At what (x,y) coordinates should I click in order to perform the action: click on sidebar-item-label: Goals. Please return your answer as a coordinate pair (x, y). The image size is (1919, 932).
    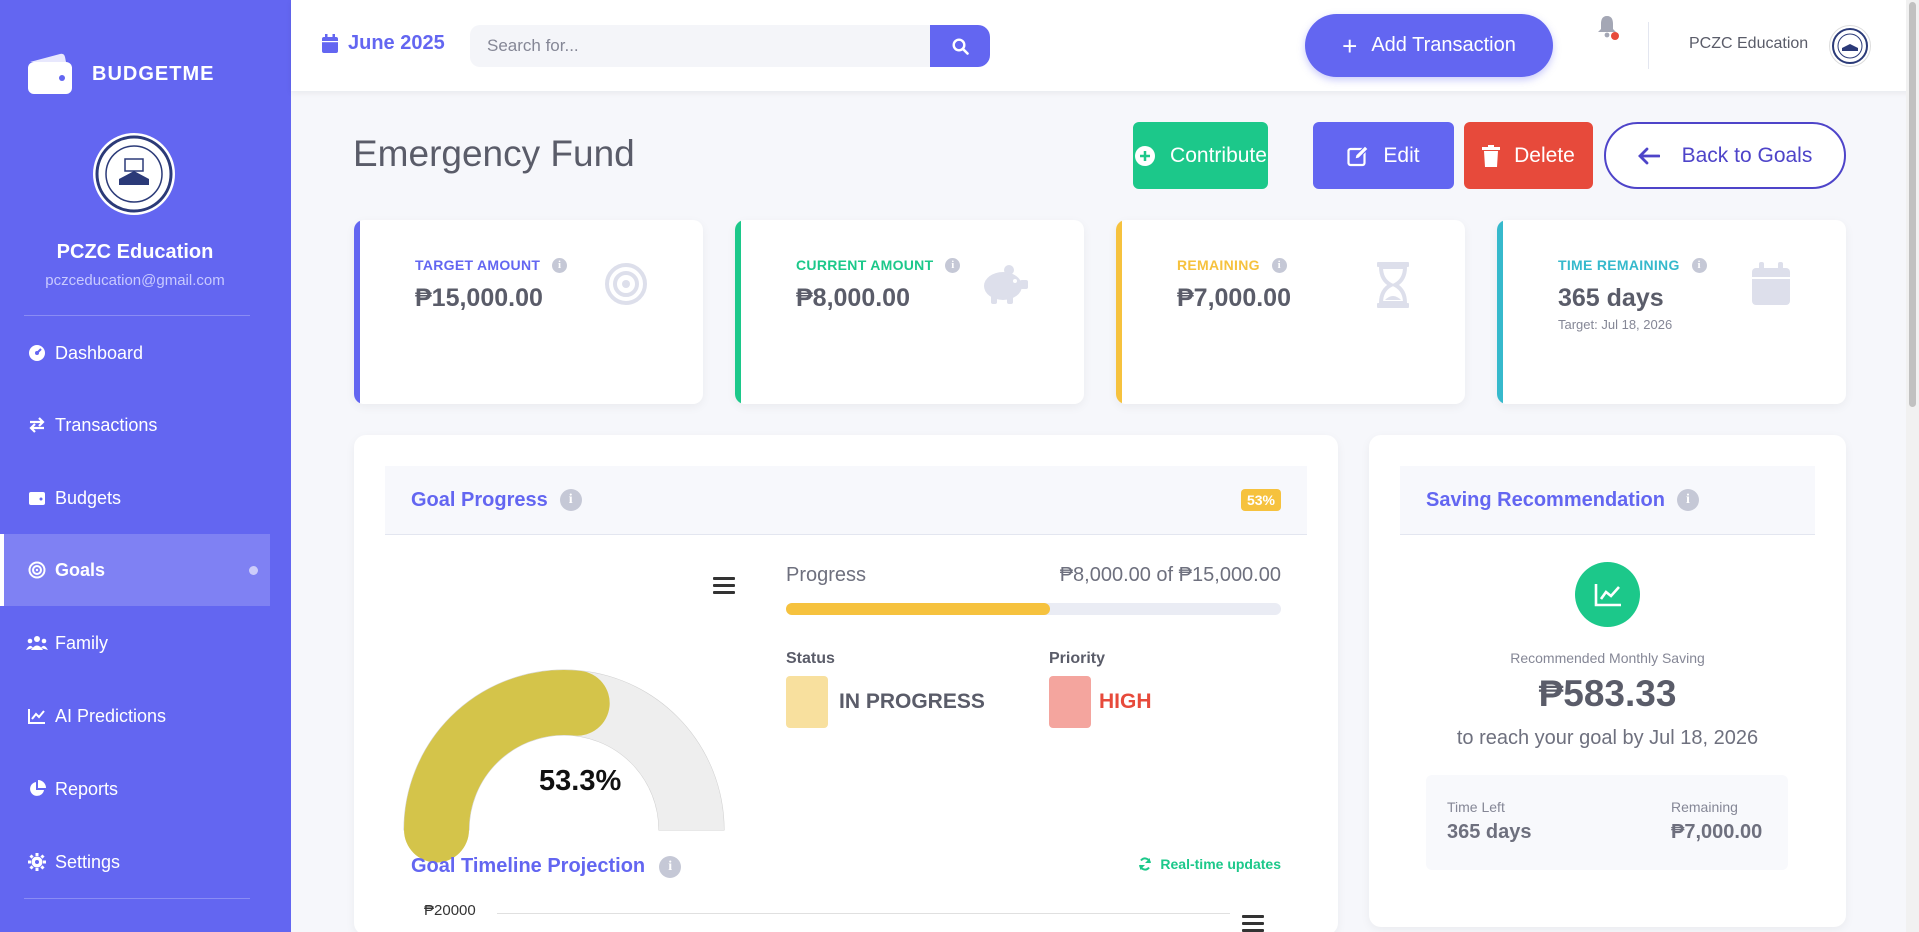
    Looking at the image, I should click on (80, 569).